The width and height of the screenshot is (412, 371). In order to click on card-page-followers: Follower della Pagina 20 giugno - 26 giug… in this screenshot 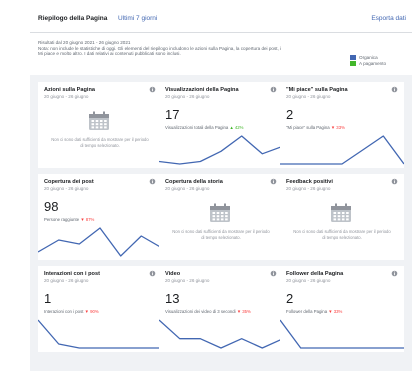, I will do `click(342, 309)`.